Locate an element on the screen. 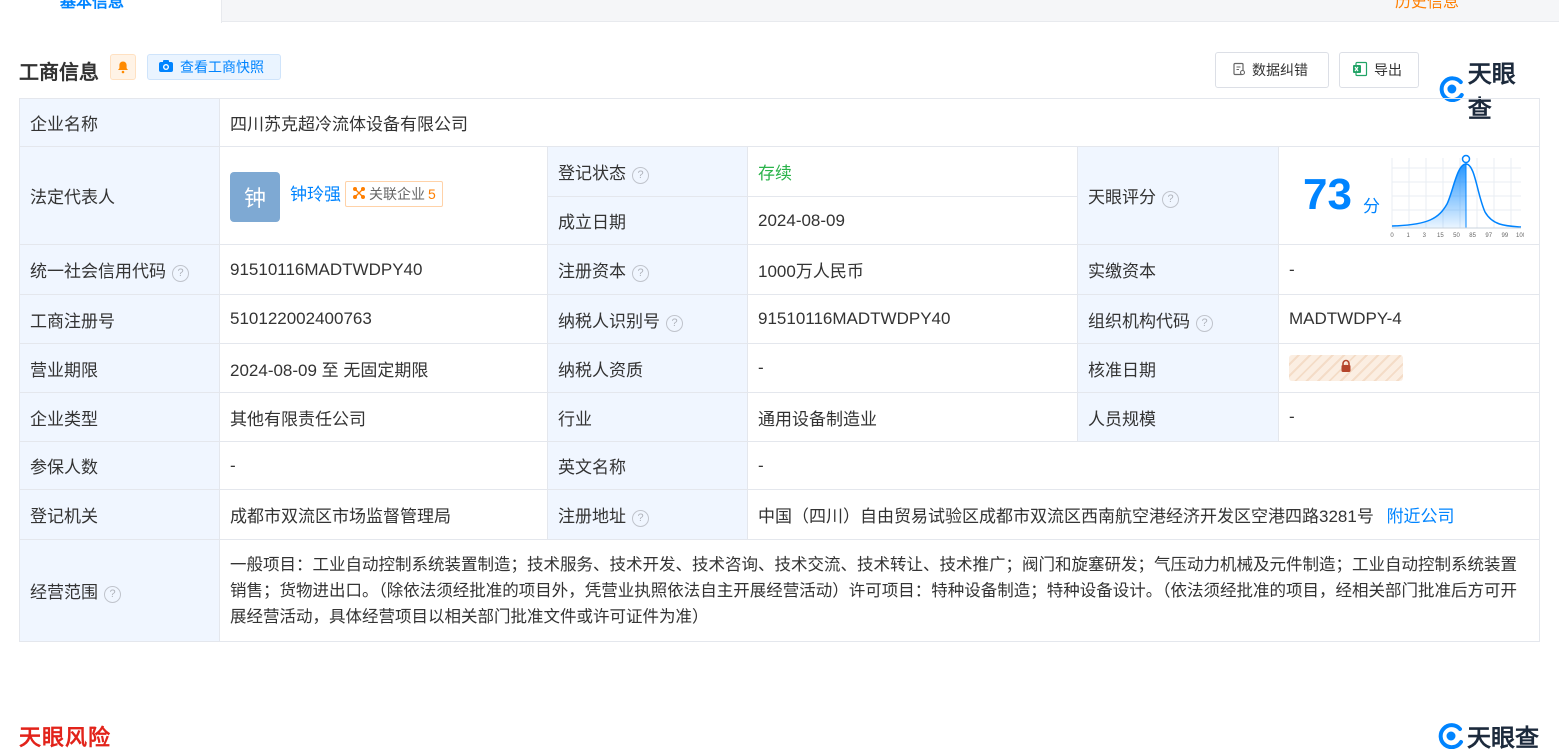 The height and width of the screenshot is (749, 1559). approve-date-cell is located at coordinates (1409, 368).